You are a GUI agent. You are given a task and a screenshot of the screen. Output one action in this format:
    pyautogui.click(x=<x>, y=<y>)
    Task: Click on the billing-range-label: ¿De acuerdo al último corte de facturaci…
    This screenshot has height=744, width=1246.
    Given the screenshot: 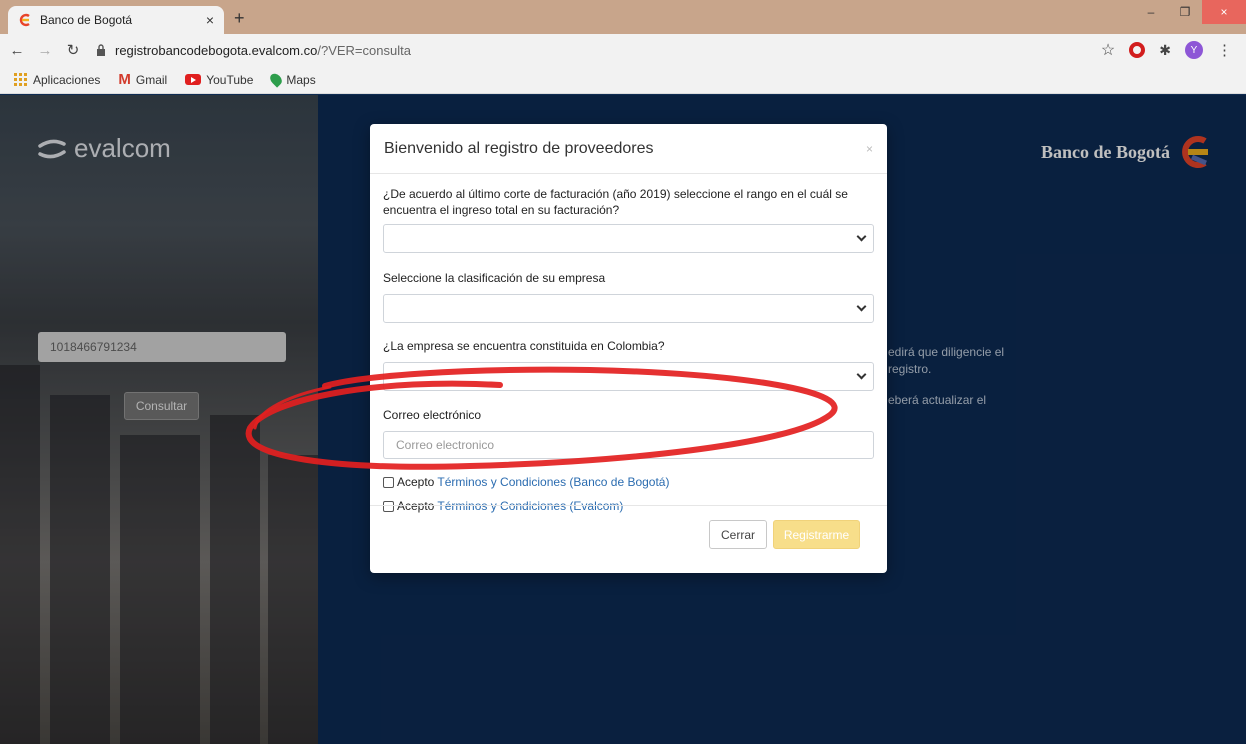 What is the action you would take?
    pyautogui.click(x=615, y=202)
    